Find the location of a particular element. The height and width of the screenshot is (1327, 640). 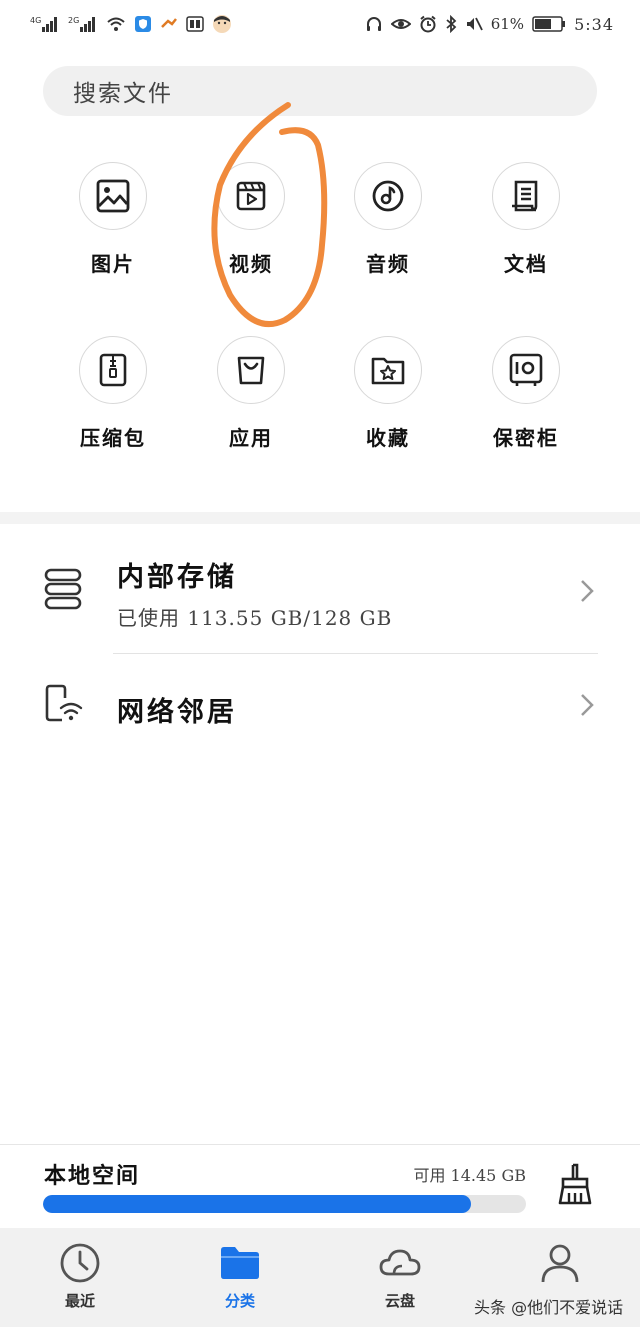

video-icon is located at coordinates (251, 196).